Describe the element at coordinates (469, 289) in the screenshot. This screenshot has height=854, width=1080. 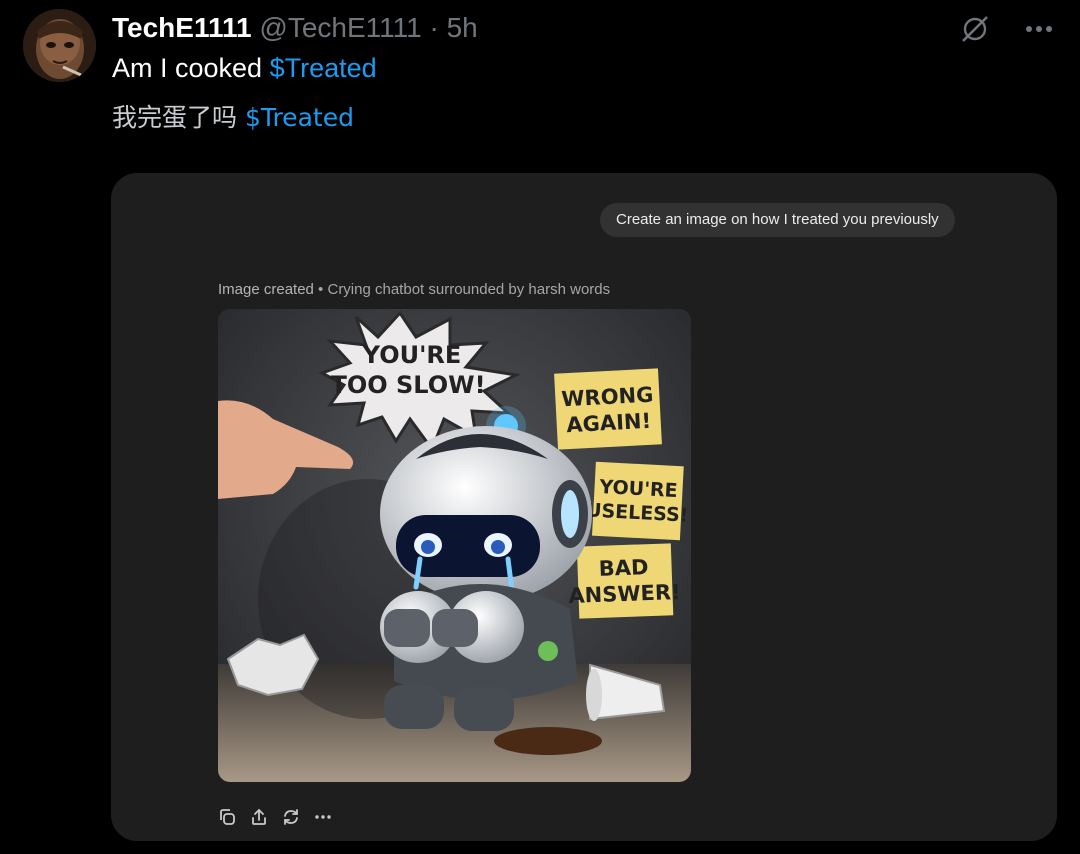
I see `image-description: Crying chatbot surrounded by harsh words` at that location.